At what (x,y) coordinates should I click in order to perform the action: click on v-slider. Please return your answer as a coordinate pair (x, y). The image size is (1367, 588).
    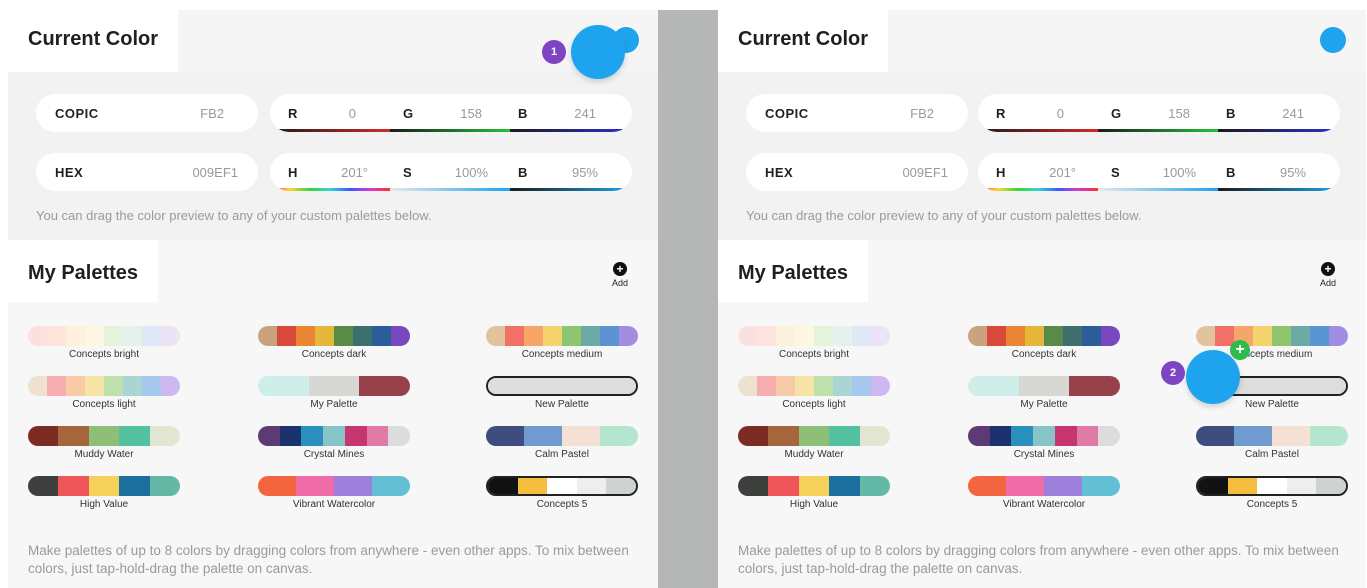
    Looking at the image, I should click on (1279, 189).